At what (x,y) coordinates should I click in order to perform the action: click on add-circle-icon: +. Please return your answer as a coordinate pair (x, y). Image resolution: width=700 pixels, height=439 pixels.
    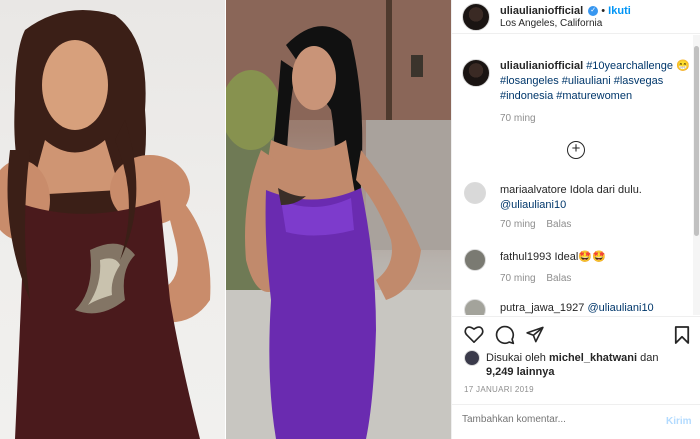
    Looking at the image, I should click on (576, 150).